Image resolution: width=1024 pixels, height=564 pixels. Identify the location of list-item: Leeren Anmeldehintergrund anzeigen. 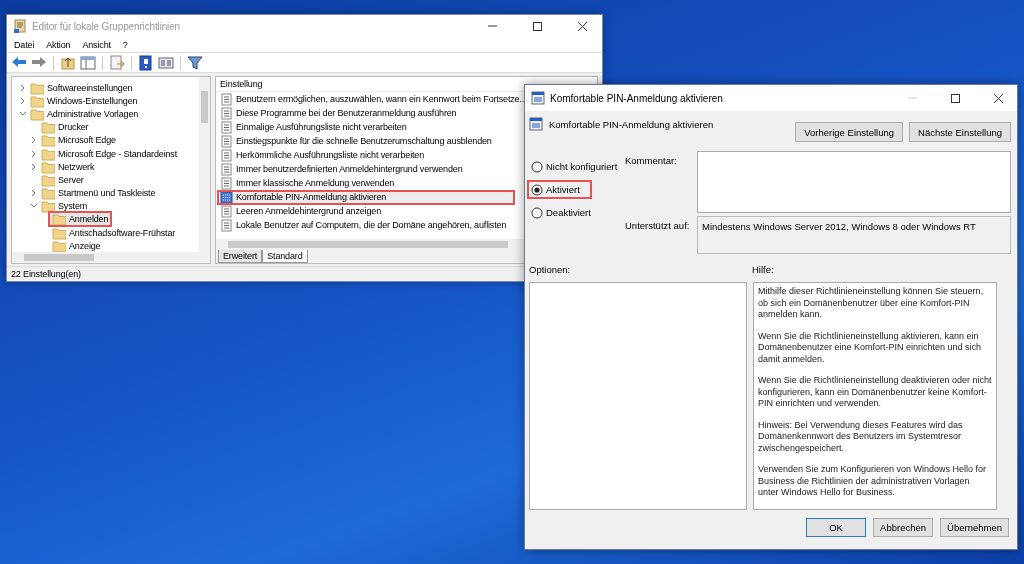
(300, 211).